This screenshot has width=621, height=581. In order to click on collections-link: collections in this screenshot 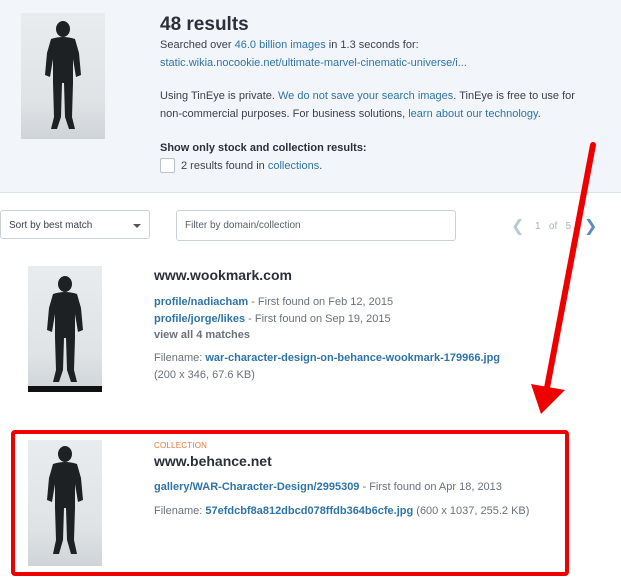, I will do `click(293, 166)`.